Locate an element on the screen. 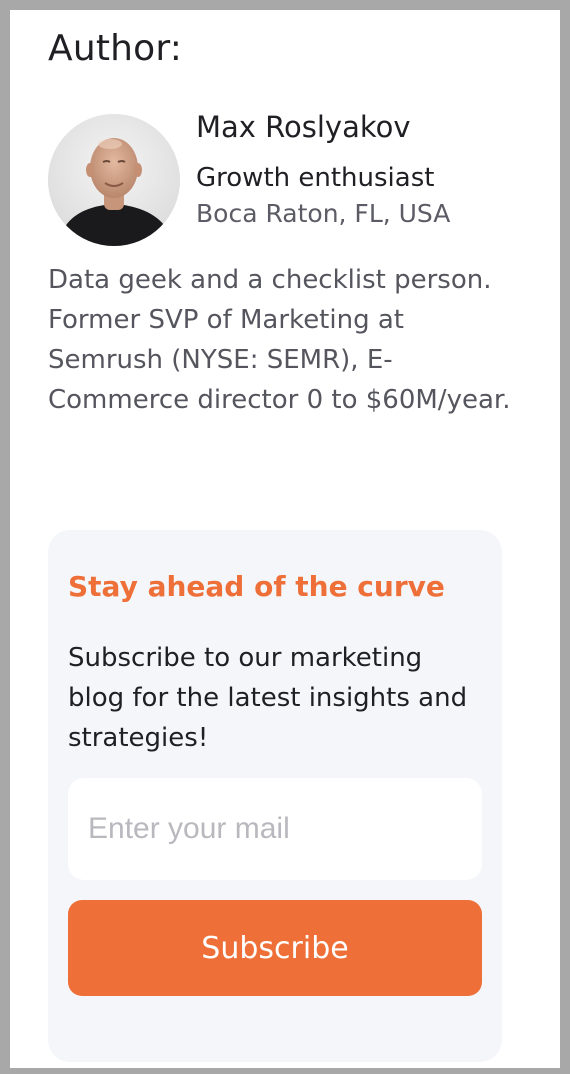 The height and width of the screenshot is (1074, 570). author-name: Max Roslyakov is located at coordinates (303, 127).